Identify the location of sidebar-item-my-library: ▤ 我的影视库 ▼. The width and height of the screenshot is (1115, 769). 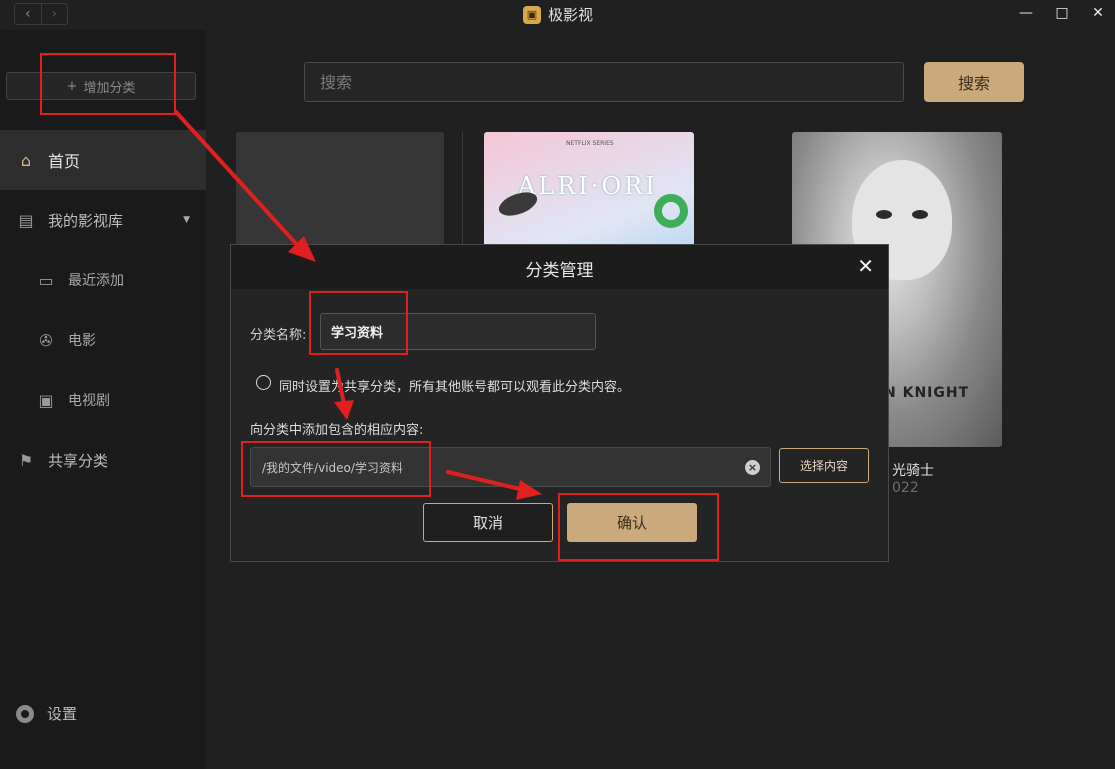
(103, 220).